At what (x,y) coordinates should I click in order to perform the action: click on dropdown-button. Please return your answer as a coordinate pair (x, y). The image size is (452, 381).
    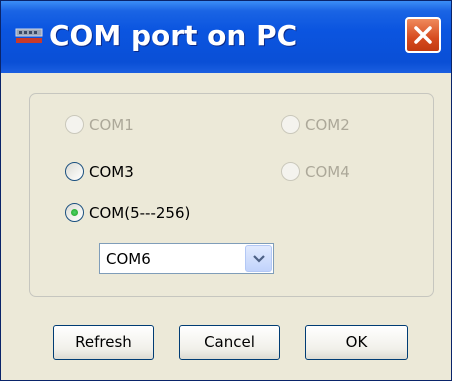
    Looking at the image, I should click on (258, 258).